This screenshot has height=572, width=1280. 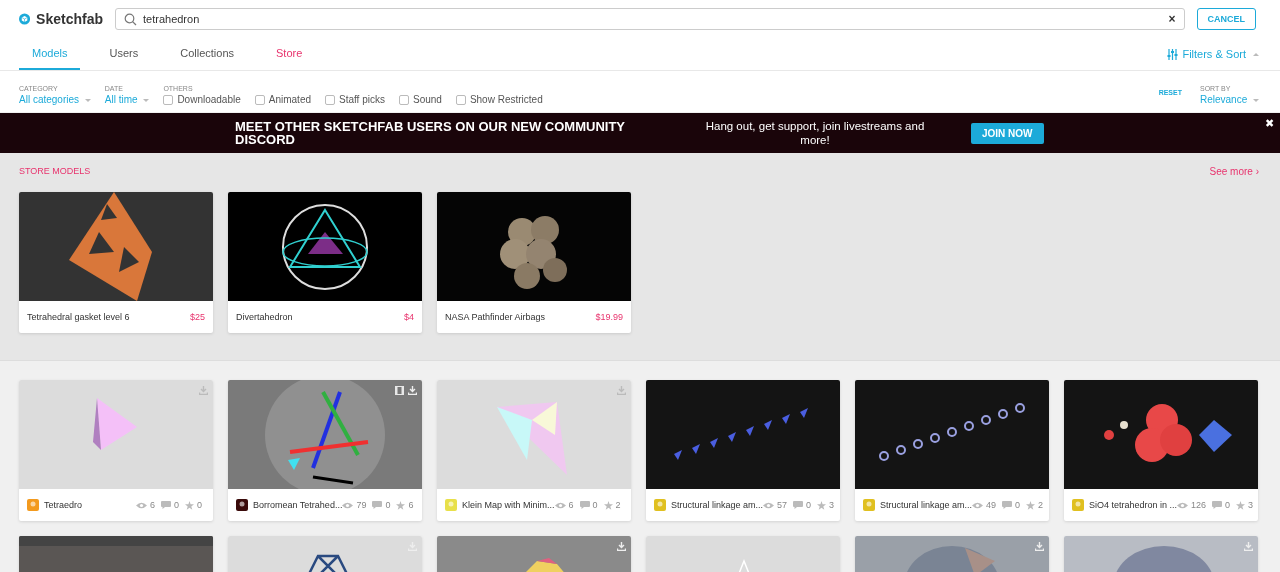 What do you see at coordinates (1173, 54) in the screenshot?
I see `sliders-icon` at bounding box center [1173, 54].